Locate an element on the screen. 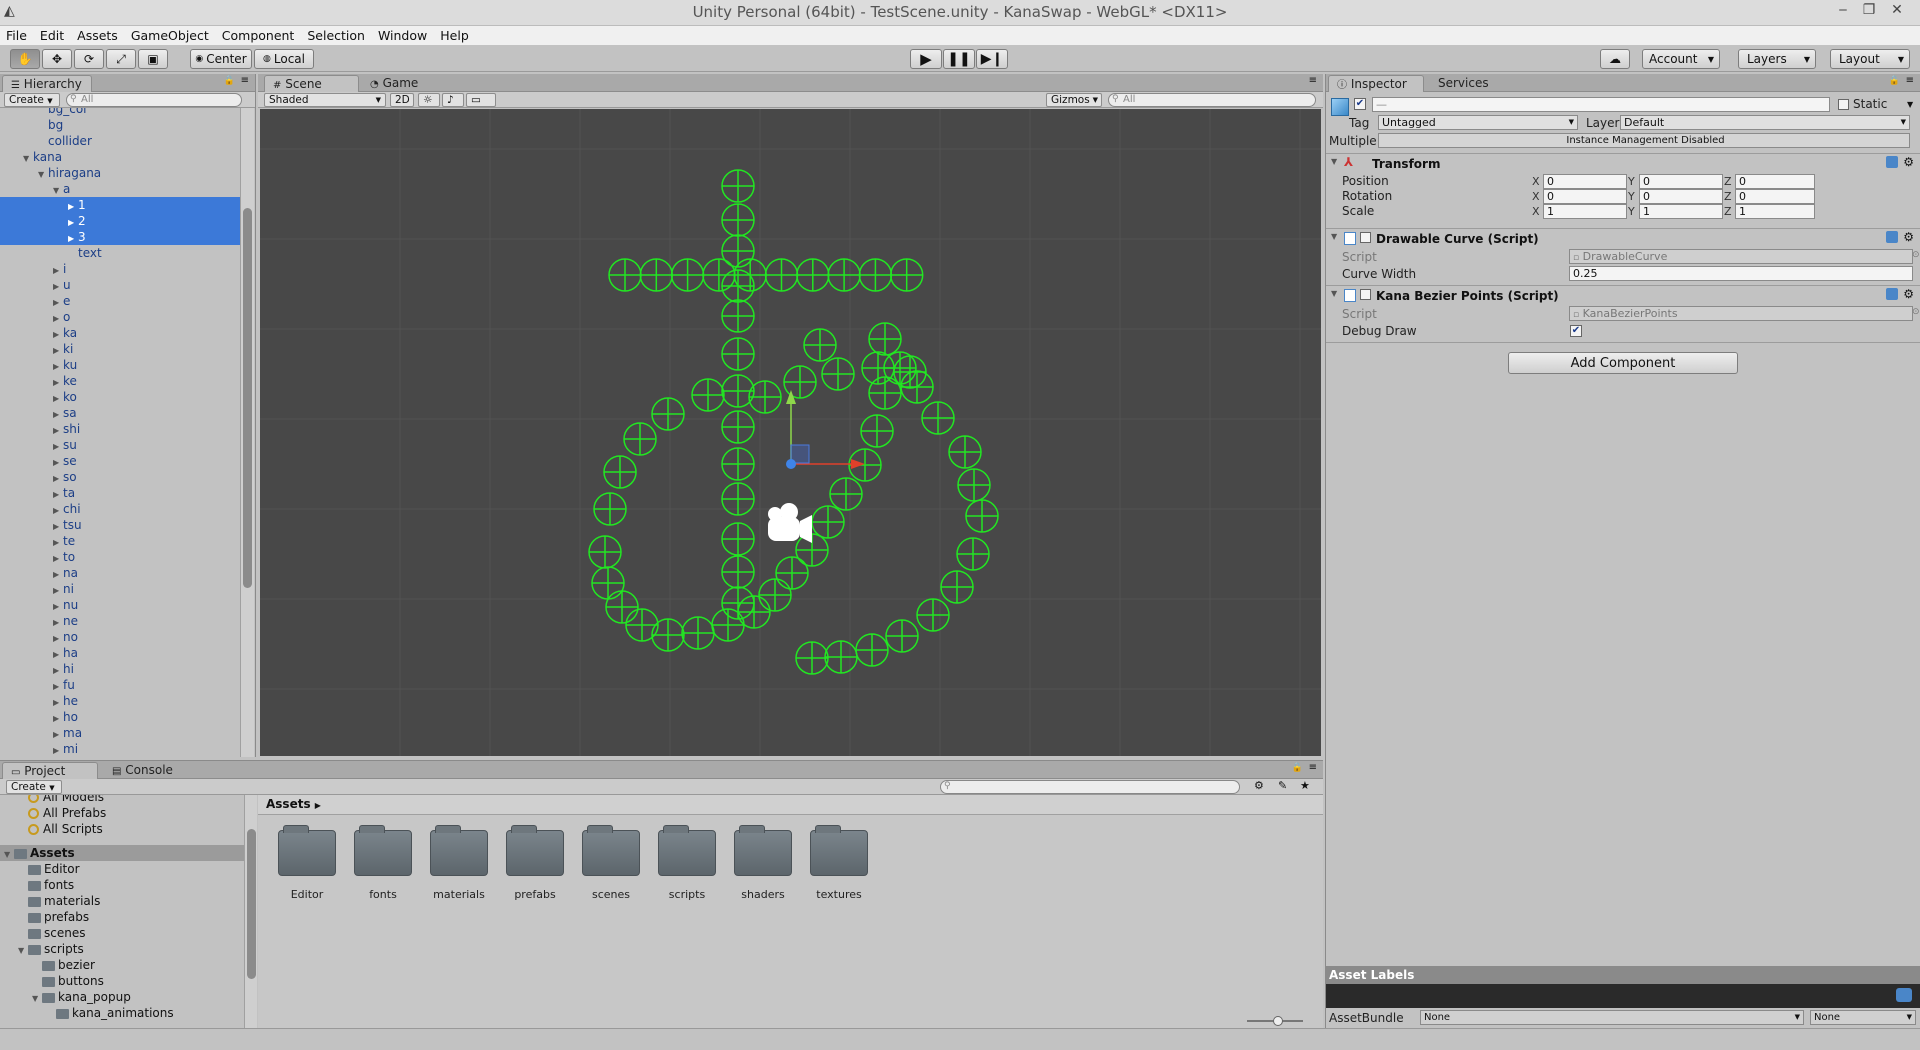 The image size is (1920, 1050). drawable-curve-header: ▼ Drawable Curve (Script) ⚙ is located at coordinates (1623, 238).